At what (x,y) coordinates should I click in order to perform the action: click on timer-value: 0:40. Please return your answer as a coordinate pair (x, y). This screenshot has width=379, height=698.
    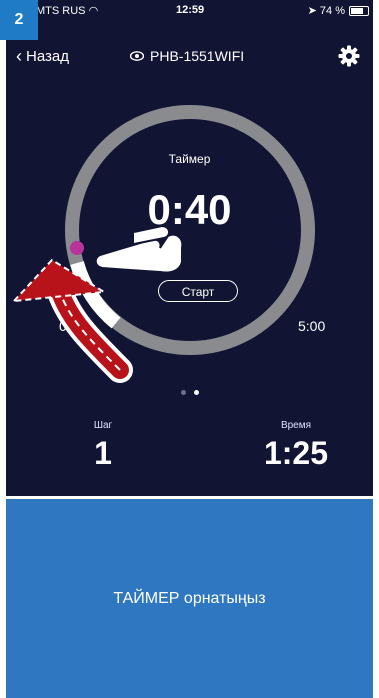
    Looking at the image, I should click on (189, 209).